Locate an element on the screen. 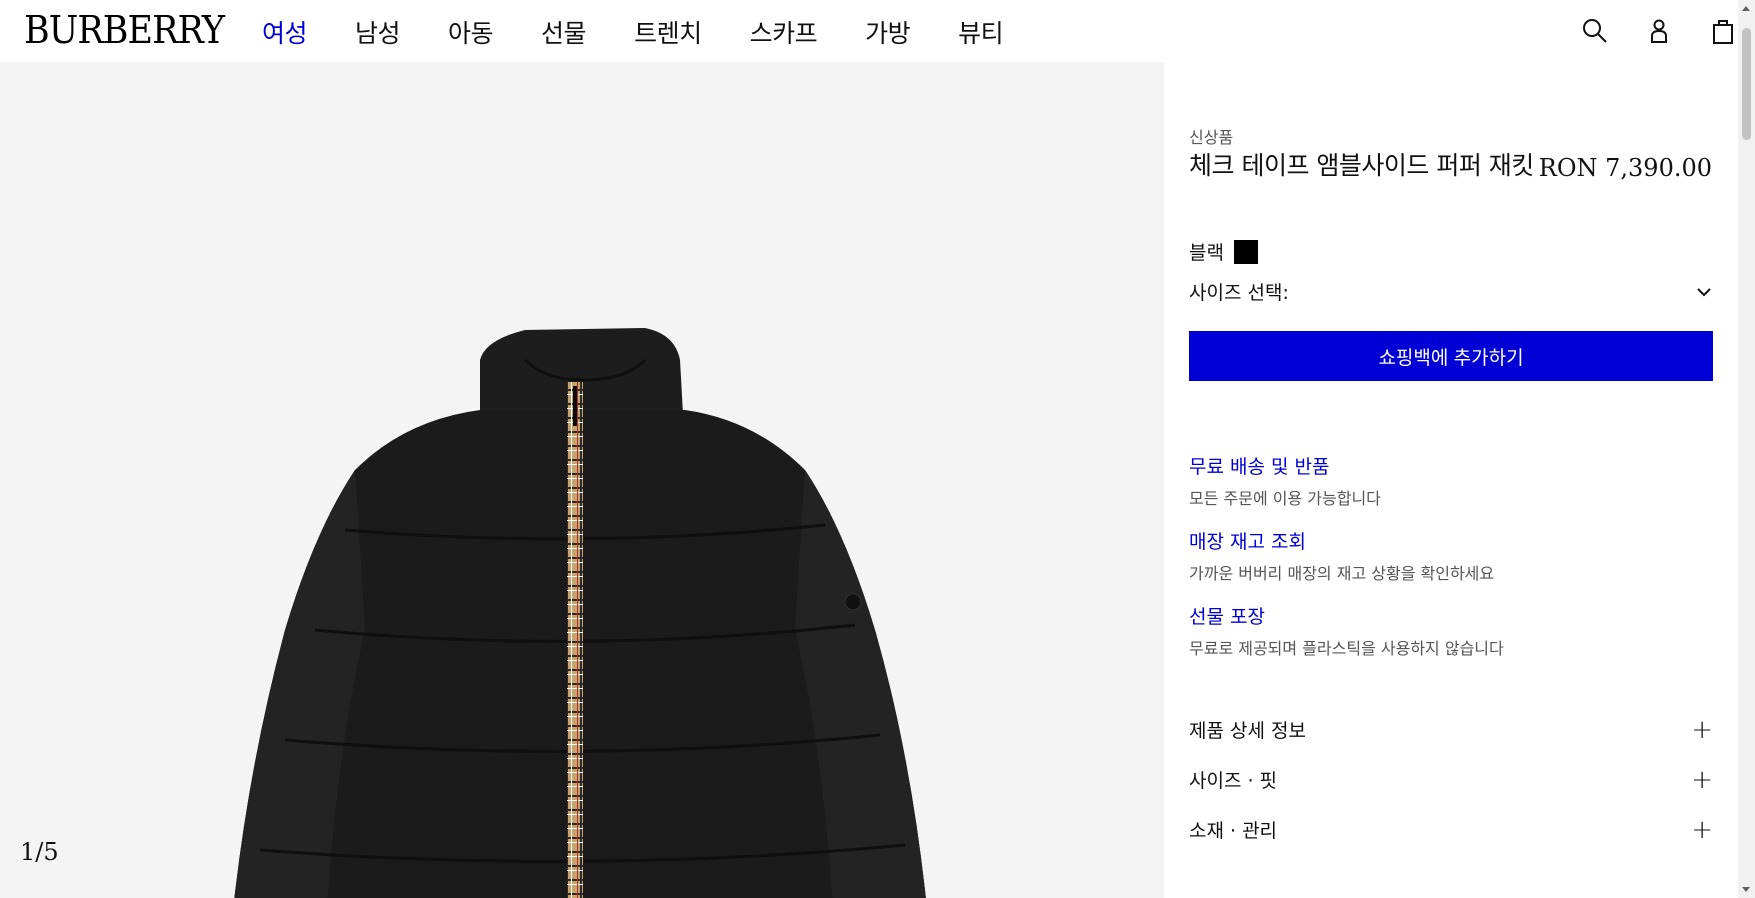  accordion-label: 제품 상세 정보 is located at coordinates (1247, 731).